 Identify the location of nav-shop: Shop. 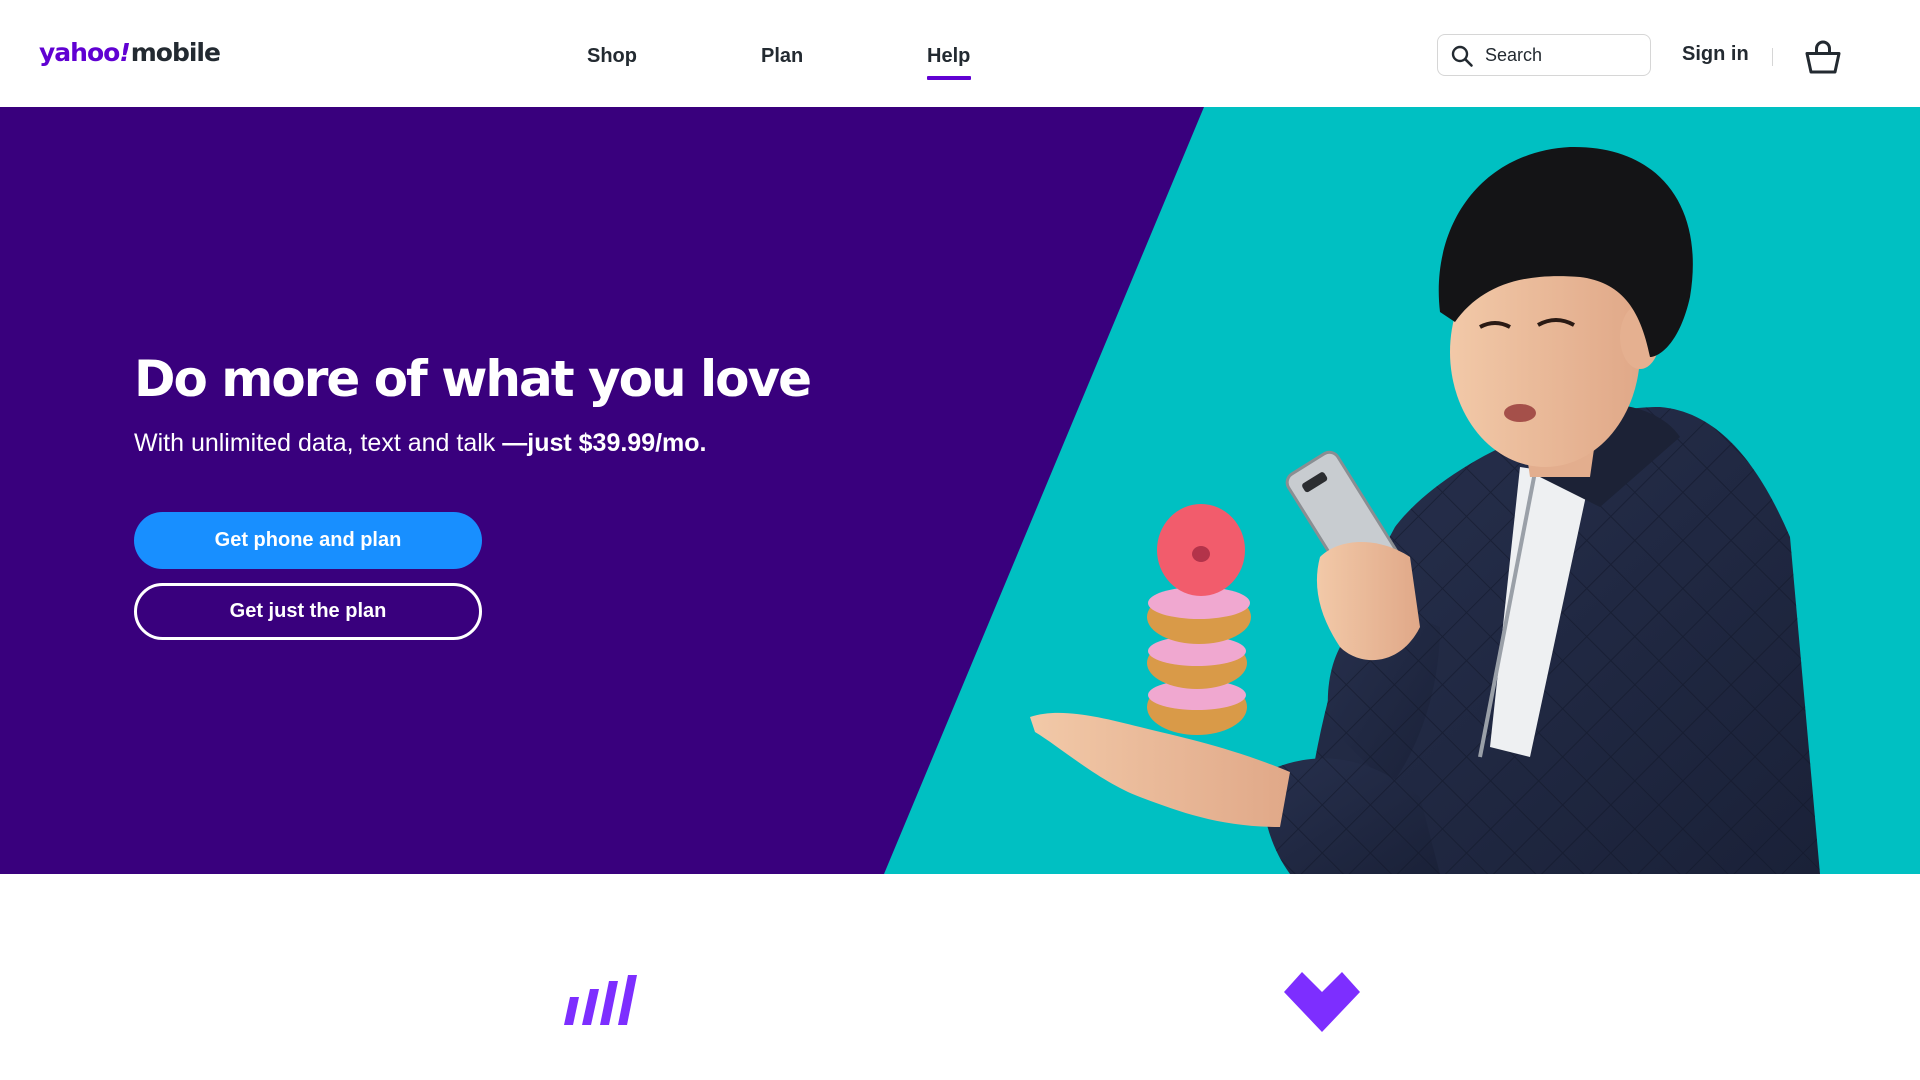
(612, 56).